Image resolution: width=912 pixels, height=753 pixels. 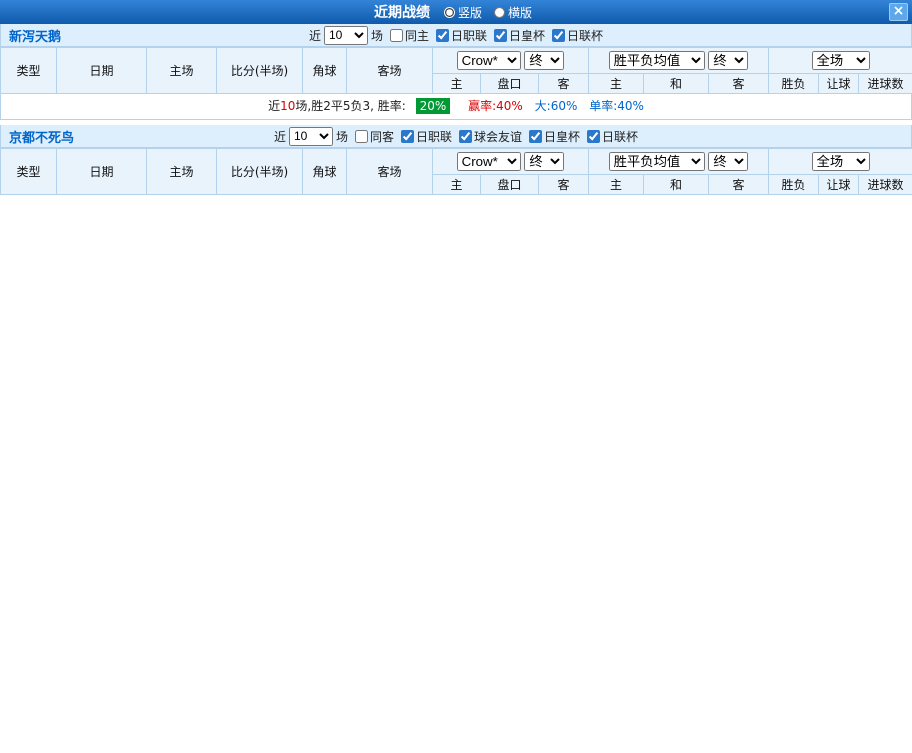 What do you see at coordinates (495, 106) in the screenshot?
I see `handicap-rate: 赢率:40%` at bounding box center [495, 106].